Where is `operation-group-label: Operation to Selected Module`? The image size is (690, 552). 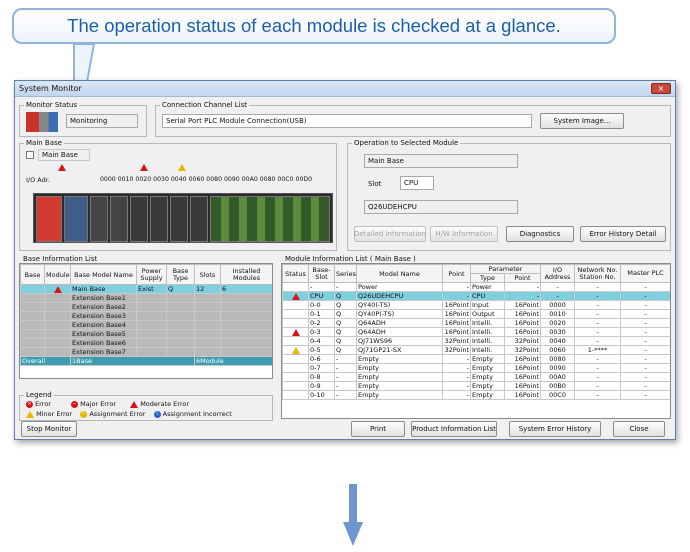
operation-group-label: Operation to Selected Module is located at coordinates (406, 143).